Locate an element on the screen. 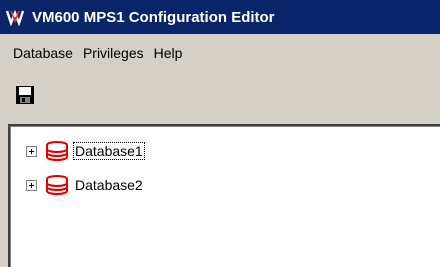  menu-bar: Database Privileges Help is located at coordinates (220, 53).